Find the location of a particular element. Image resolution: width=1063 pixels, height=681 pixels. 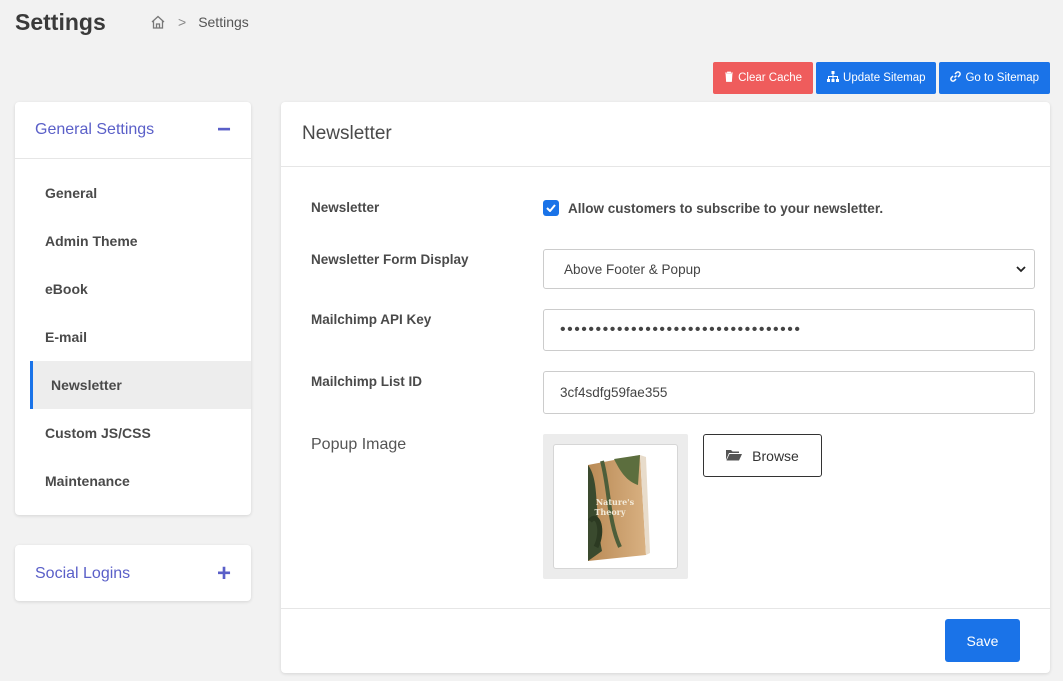

book-cover-image: Nature's Theory is located at coordinates (618, 507).